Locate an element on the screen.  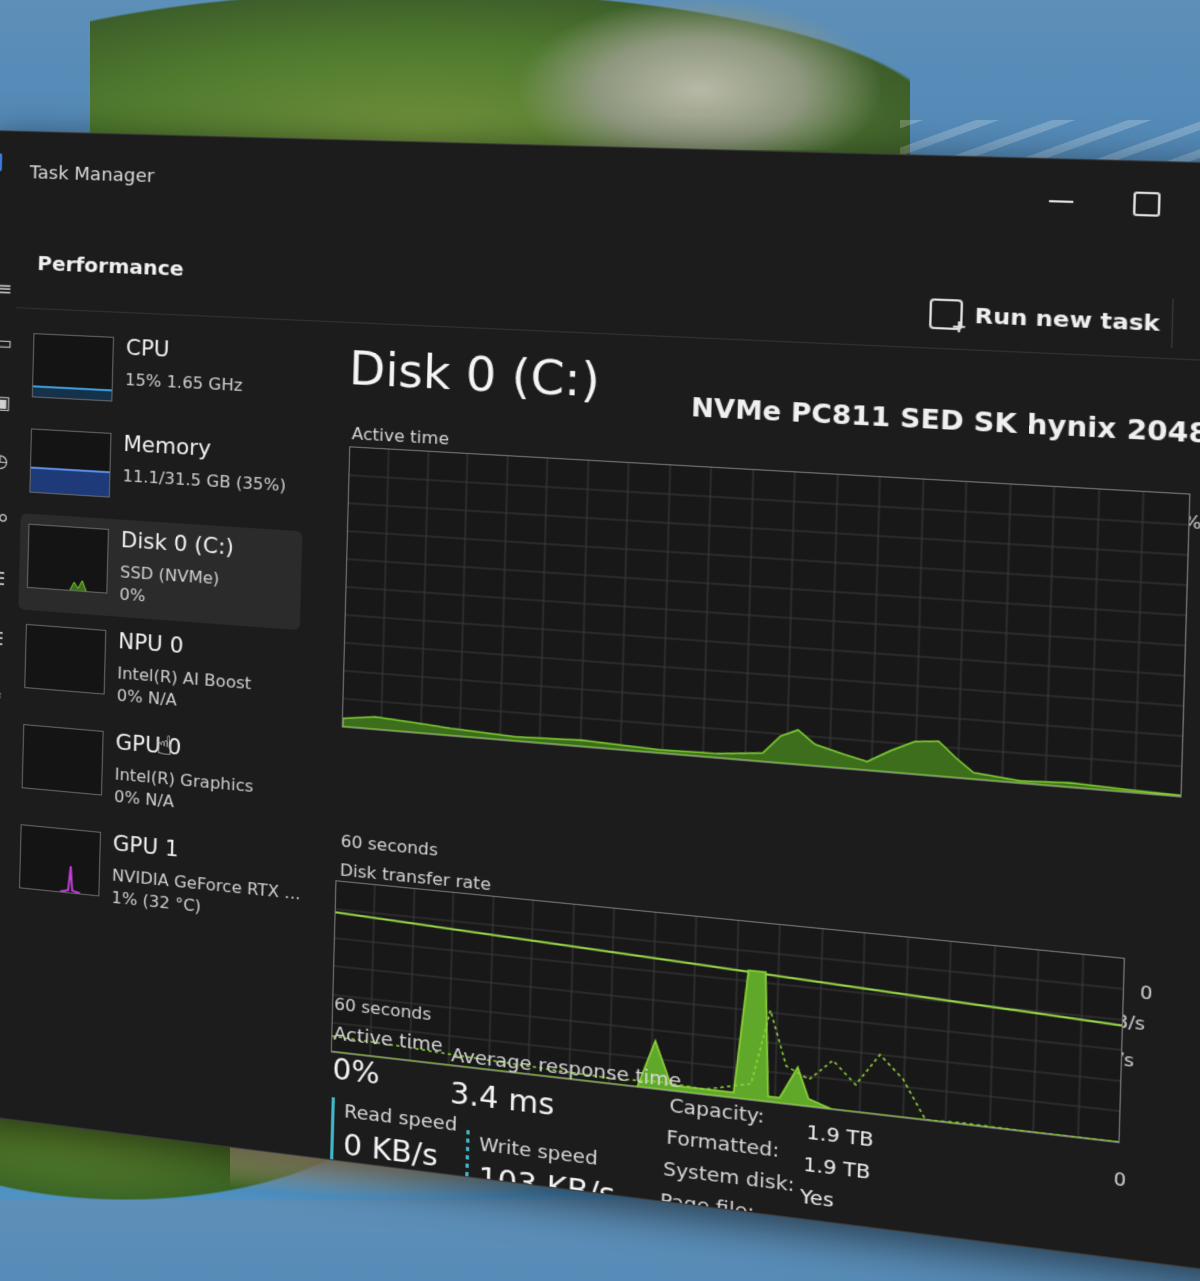
cpu-thumbnail-graph is located at coordinates (73, 367).